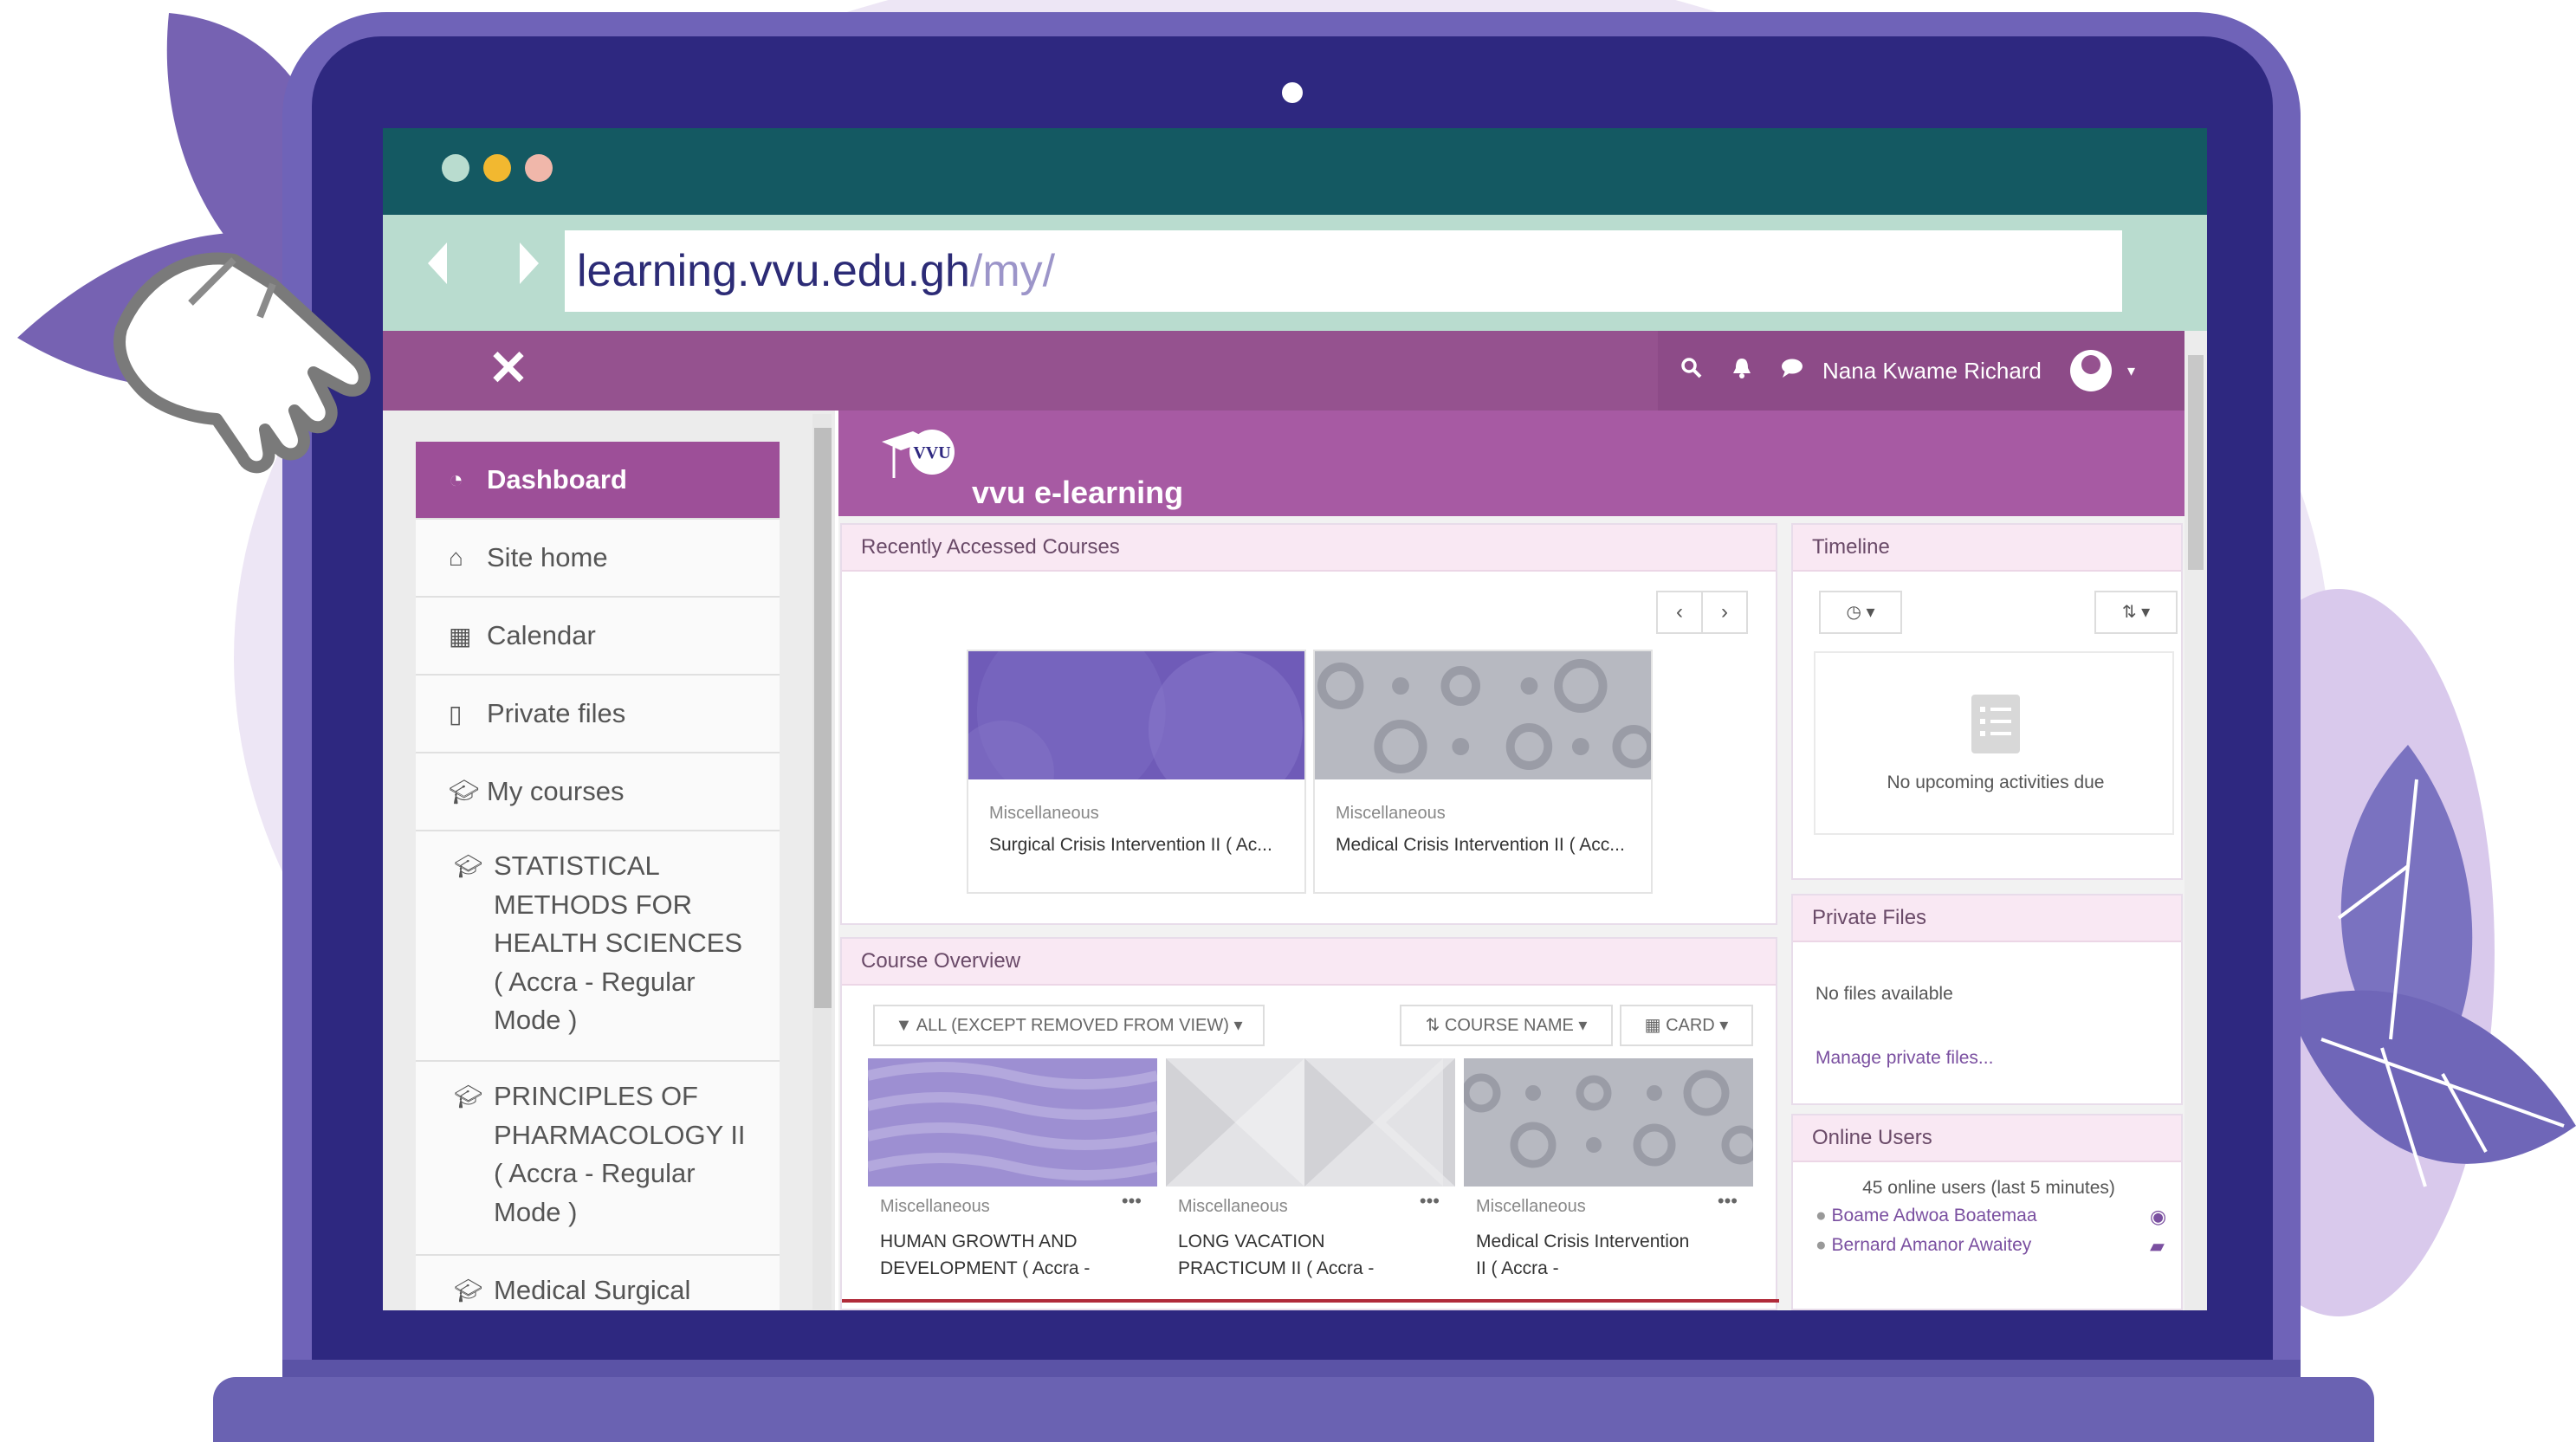 This screenshot has width=2576, height=1442. Describe the element at coordinates (455, 168) in the screenshot. I see `window-close-dot` at that location.